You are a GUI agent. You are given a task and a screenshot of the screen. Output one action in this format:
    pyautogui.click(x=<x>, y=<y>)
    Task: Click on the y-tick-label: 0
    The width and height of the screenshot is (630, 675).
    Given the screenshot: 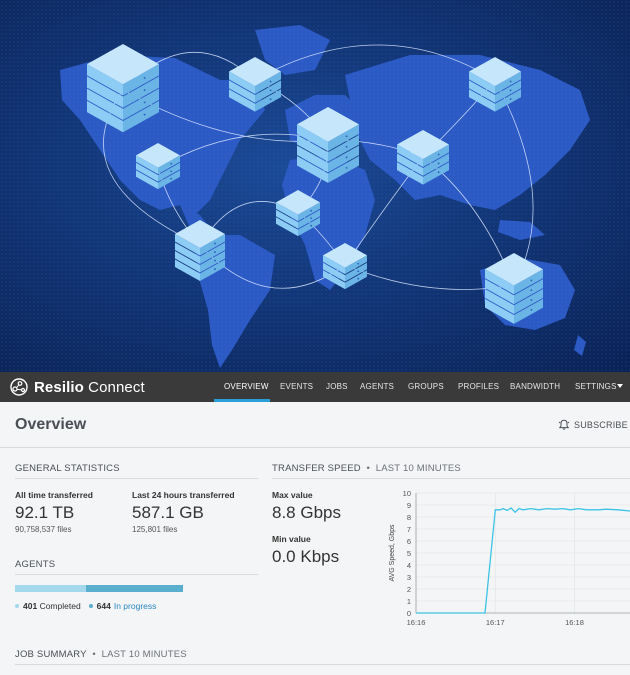 What is the action you would take?
    pyautogui.click(x=409, y=613)
    